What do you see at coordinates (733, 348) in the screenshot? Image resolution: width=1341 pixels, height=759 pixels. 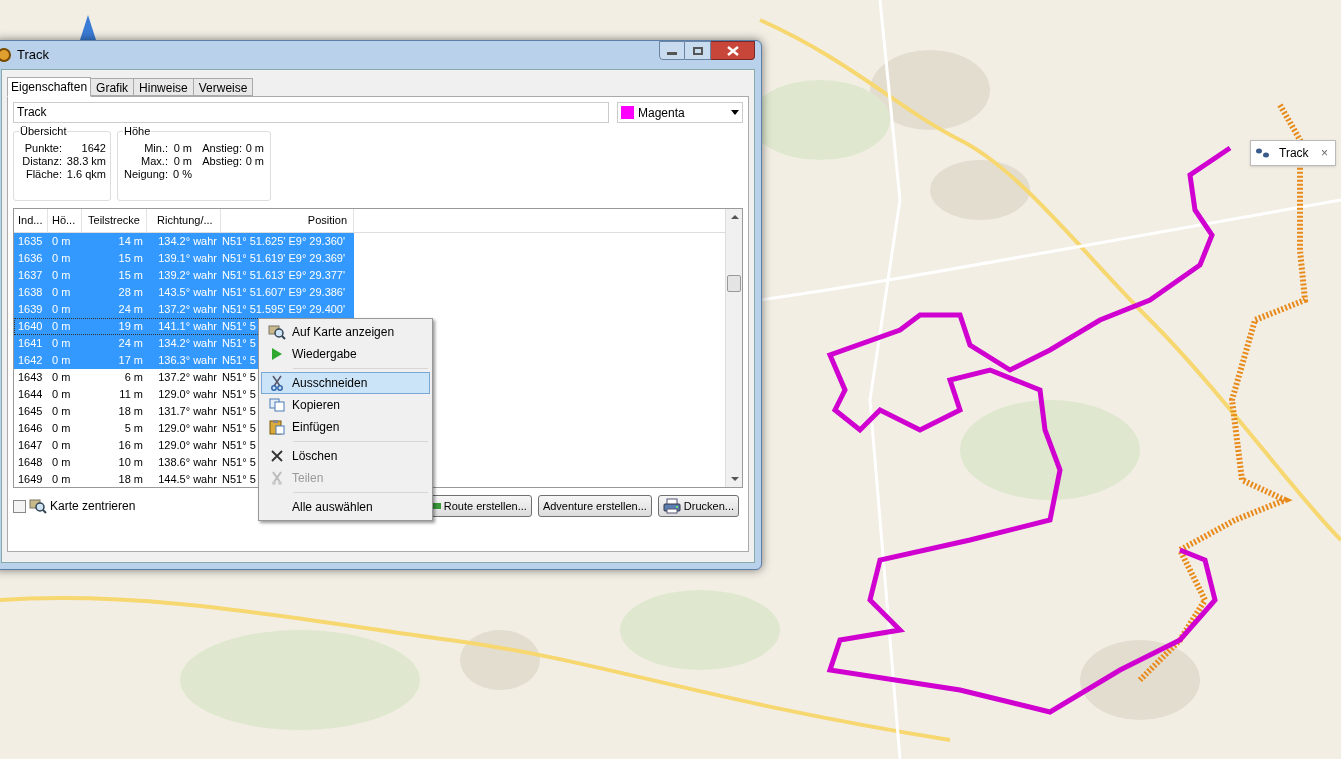 I see `scrollbar` at bounding box center [733, 348].